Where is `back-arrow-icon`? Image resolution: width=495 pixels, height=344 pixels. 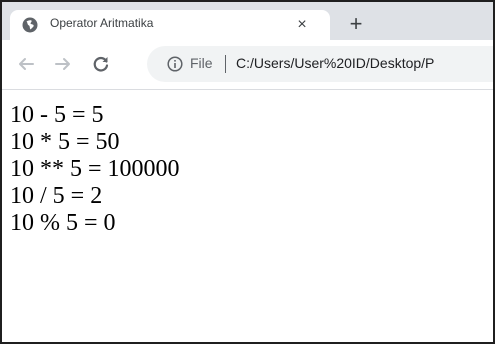
back-arrow-icon is located at coordinates (26, 64).